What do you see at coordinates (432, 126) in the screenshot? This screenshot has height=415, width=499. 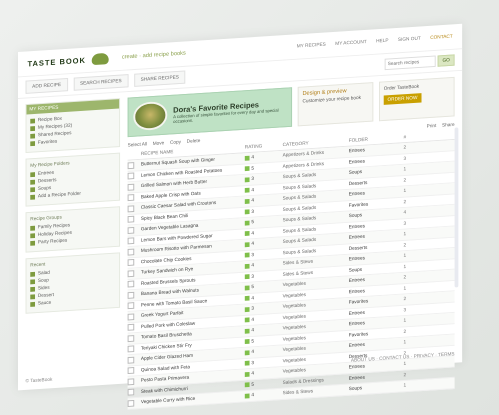 I see `print-button: Print` at bounding box center [432, 126].